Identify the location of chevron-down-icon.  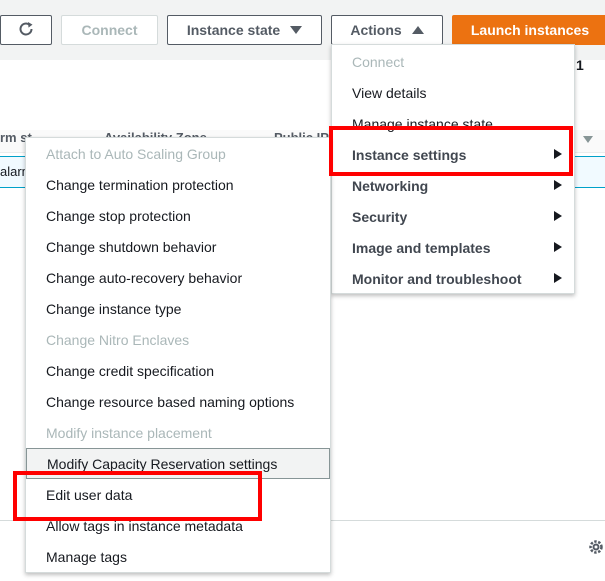
(296, 30).